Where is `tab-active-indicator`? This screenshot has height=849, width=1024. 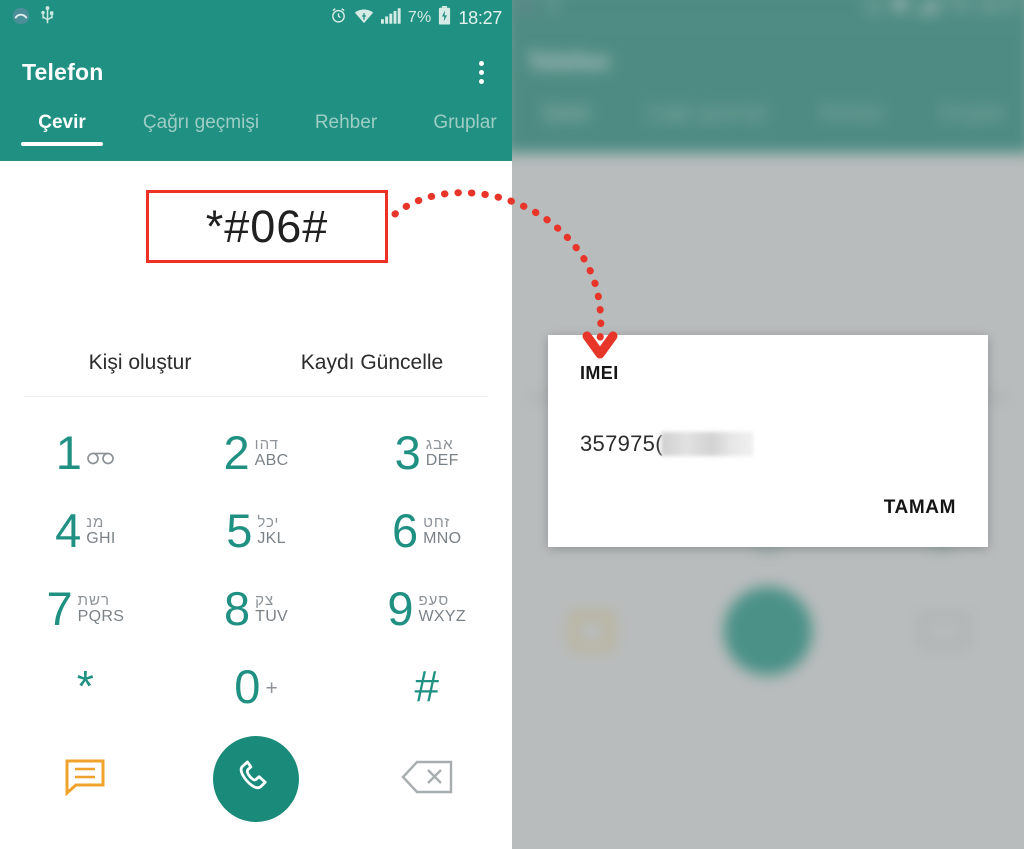
tab-active-indicator is located at coordinates (62, 144).